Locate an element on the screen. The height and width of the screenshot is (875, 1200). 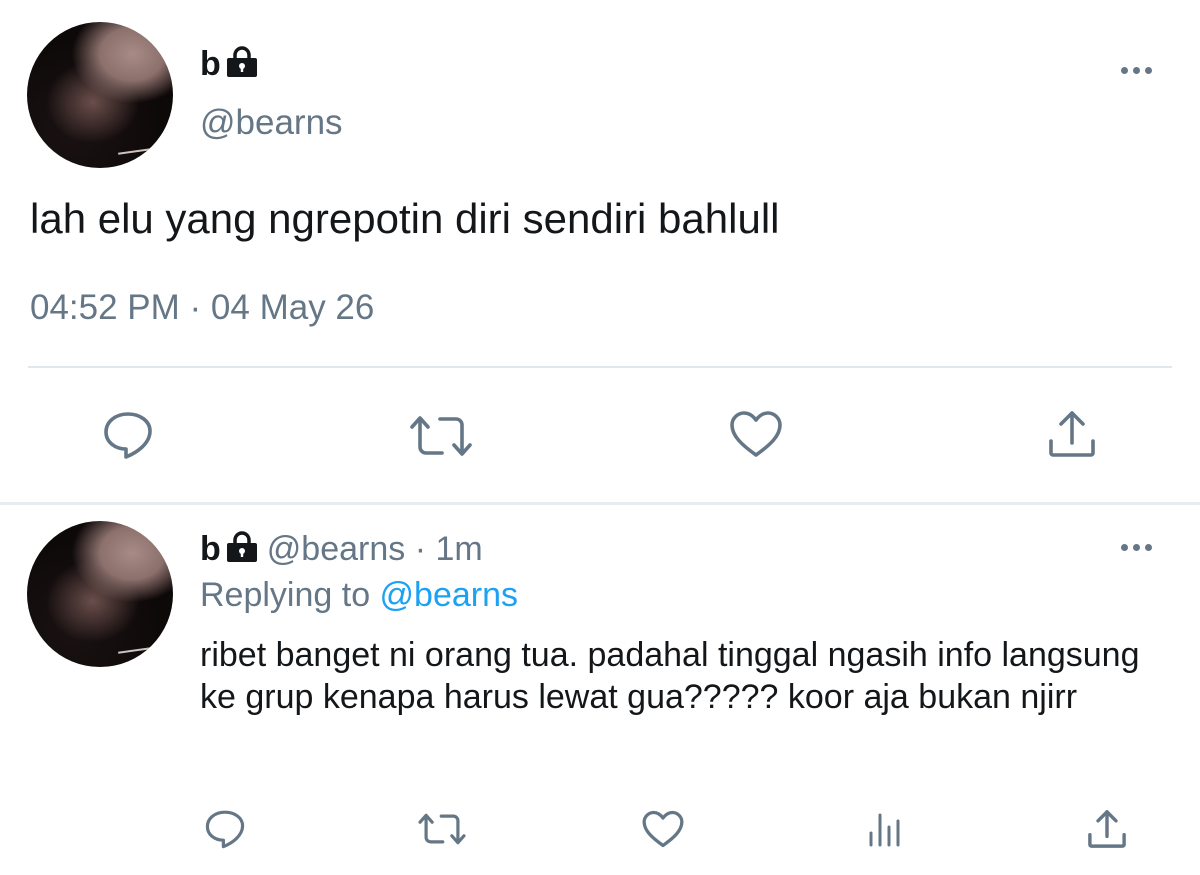
relative-time: 1m is located at coordinates (458, 549).